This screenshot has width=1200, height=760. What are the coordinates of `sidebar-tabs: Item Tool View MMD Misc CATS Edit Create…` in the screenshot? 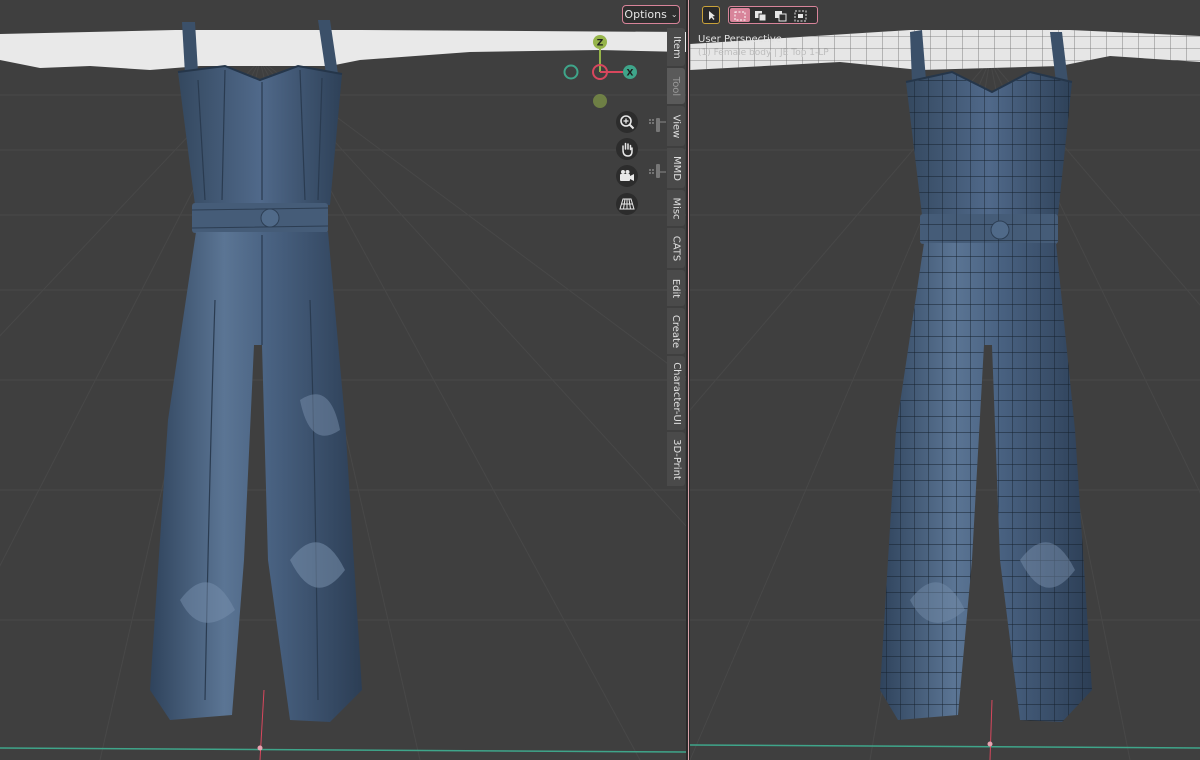 It's located at (676, 258).